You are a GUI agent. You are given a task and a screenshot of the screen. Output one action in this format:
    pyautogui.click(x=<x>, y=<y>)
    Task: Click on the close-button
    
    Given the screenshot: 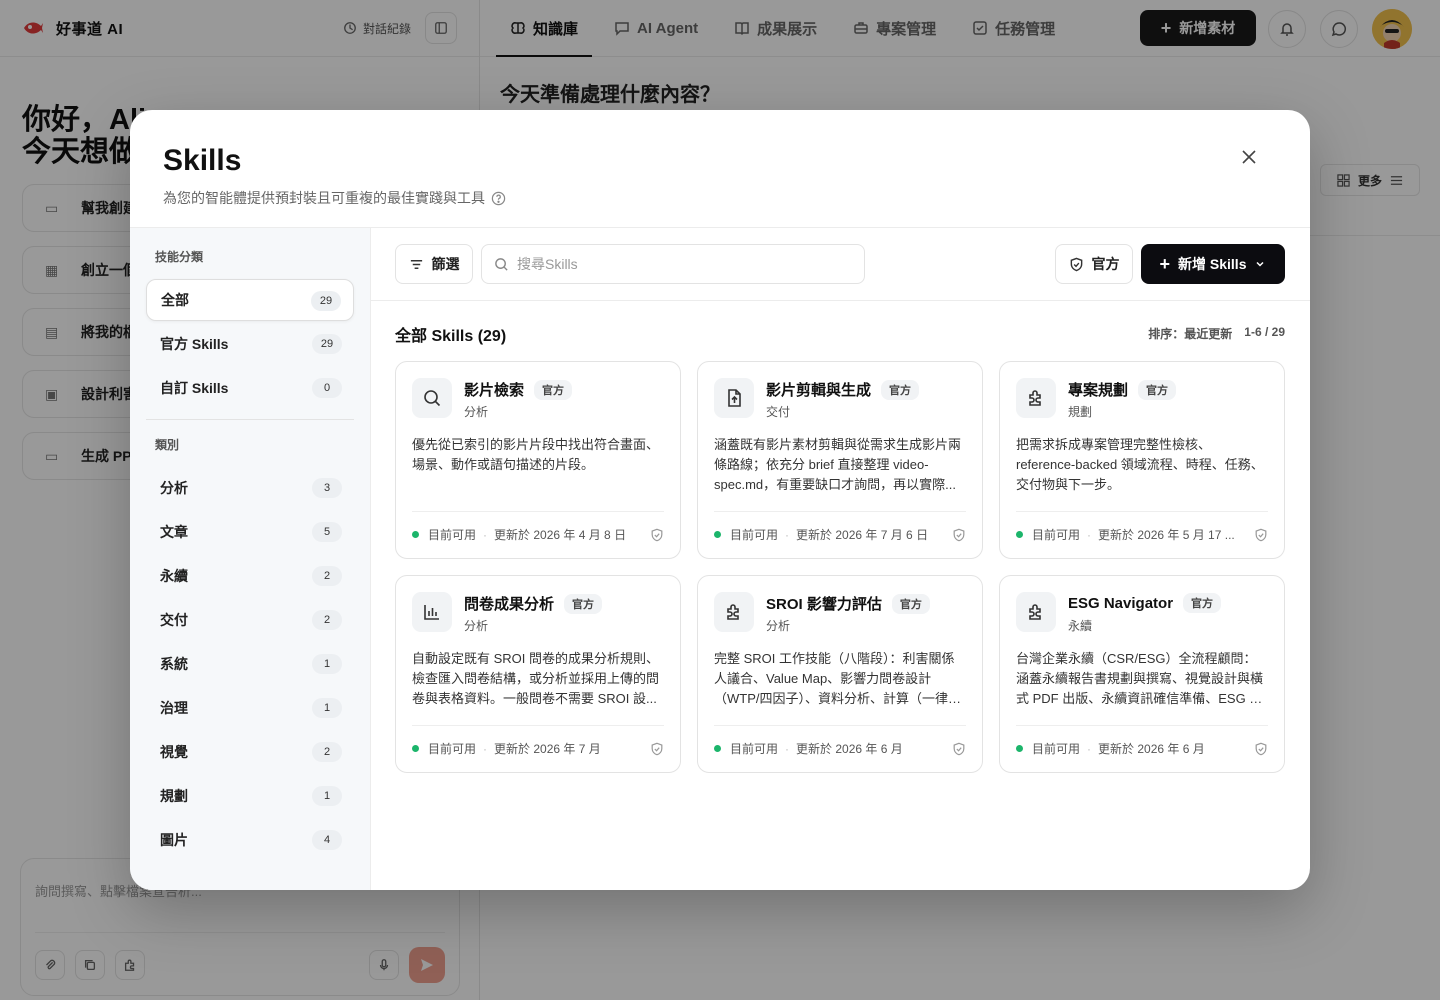 What is the action you would take?
    pyautogui.click(x=1249, y=157)
    